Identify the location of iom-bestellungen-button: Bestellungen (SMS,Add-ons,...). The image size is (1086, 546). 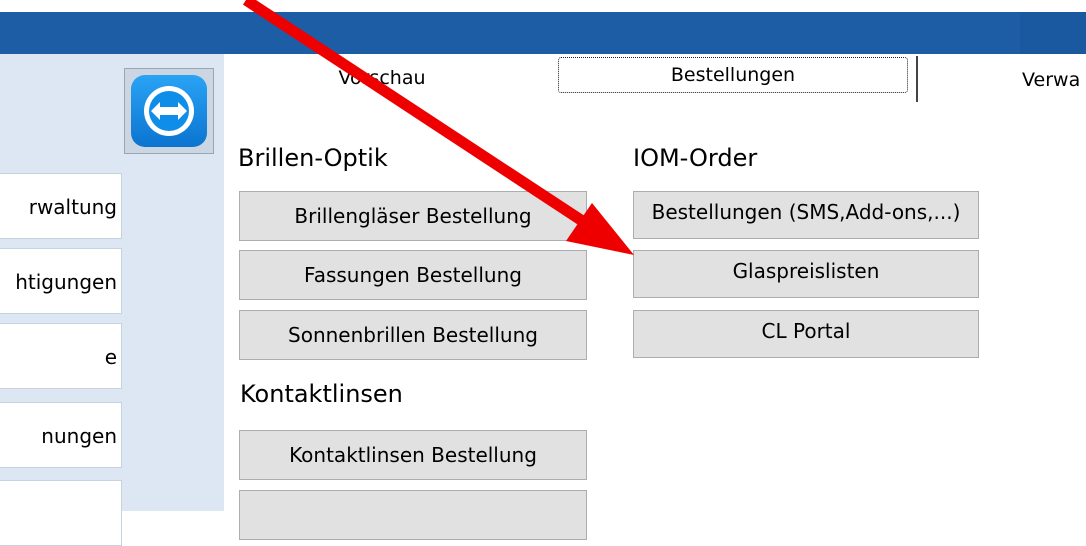
(806, 215).